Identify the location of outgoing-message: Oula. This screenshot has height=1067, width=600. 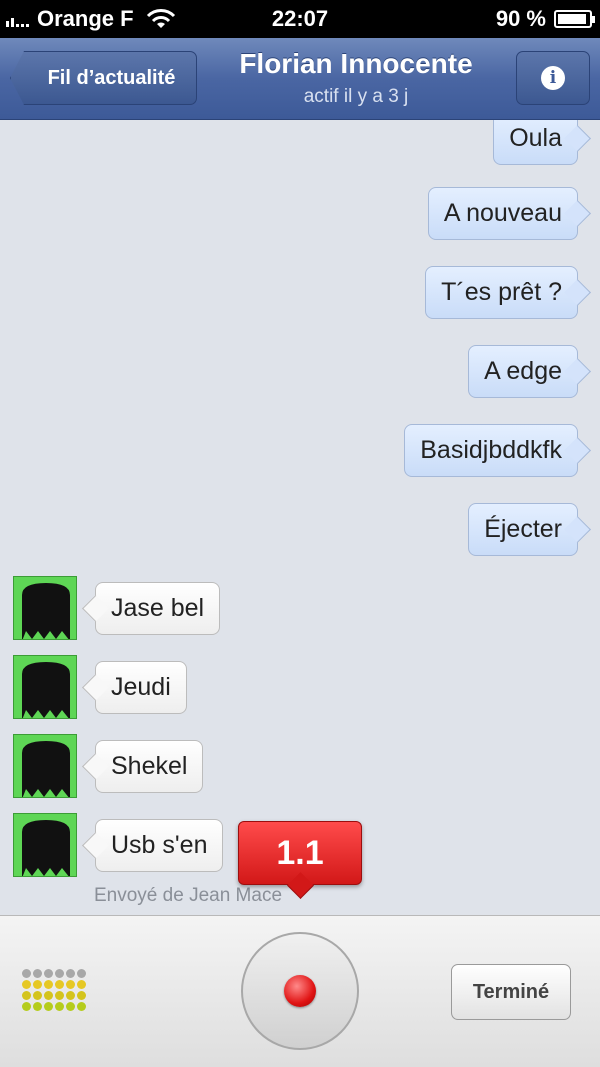
(535, 142).